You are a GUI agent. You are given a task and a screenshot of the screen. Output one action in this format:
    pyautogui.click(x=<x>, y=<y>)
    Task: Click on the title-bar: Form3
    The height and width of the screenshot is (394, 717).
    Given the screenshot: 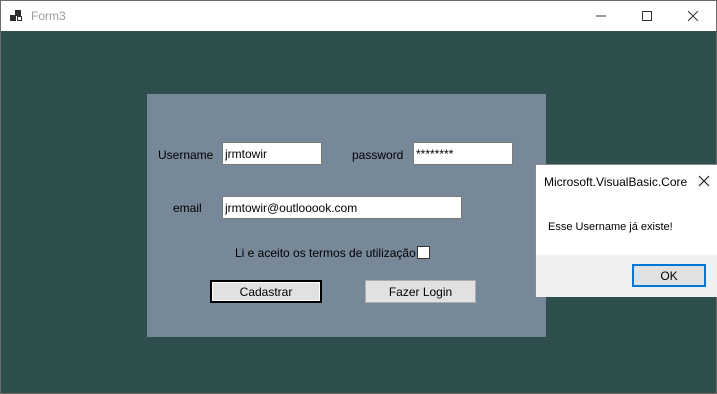 What is the action you would take?
    pyautogui.click(x=358, y=16)
    